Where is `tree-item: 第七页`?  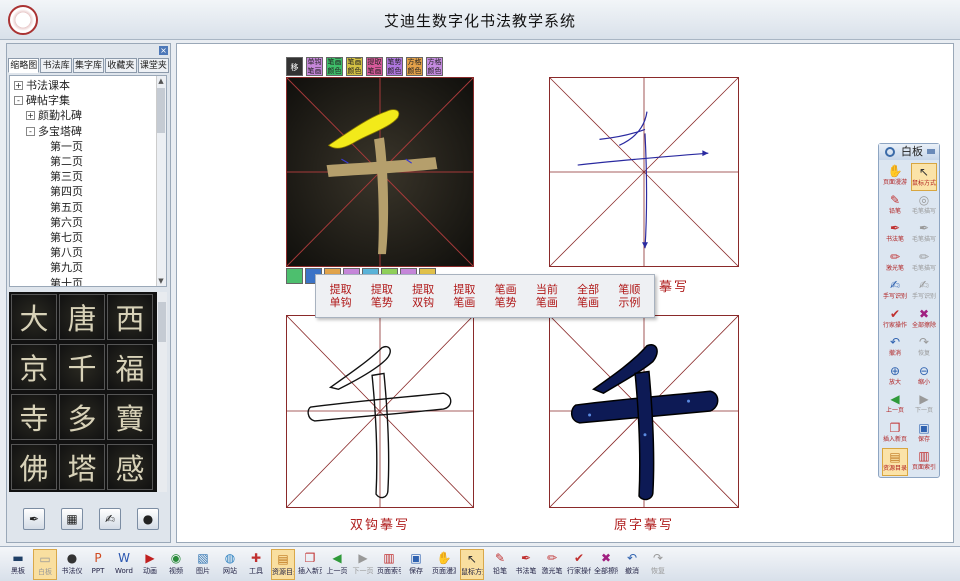
tree-item: 第七页 is located at coordinates (66, 237).